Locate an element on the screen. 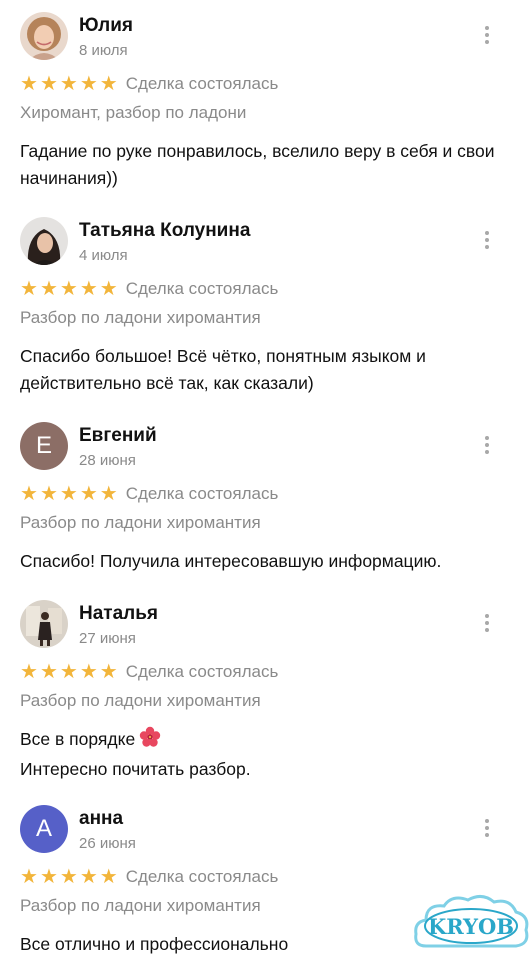 This screenshot has width=530, height=960. reviewer-name: анна is located at coordinates (101, 818).